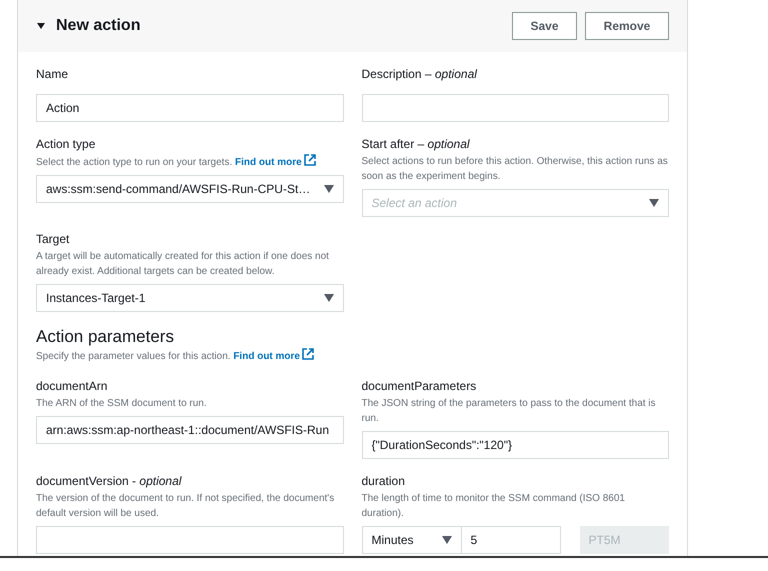 The height and width of the screenshot is (571, 768). Describe the element at coordinates (493, 506) in the screenshot. I see `hint-text: The length of time to monitor the SSM command (ISO 8601 duration).` at that location.